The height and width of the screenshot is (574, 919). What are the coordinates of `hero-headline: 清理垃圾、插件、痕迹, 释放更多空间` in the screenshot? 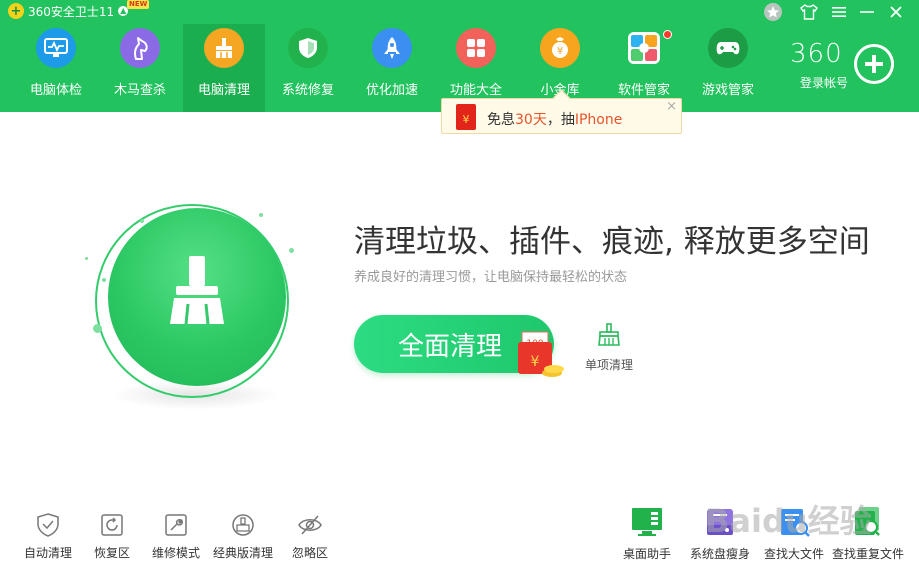 It's located at (612, 242).